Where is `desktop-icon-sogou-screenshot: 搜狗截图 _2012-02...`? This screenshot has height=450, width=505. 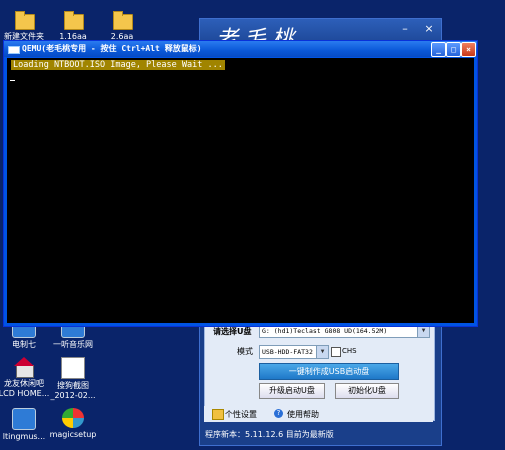
desktop-icon-sogou-screenshot: 搜狗截图 _2012-02... is located at coordinates (73, 379).